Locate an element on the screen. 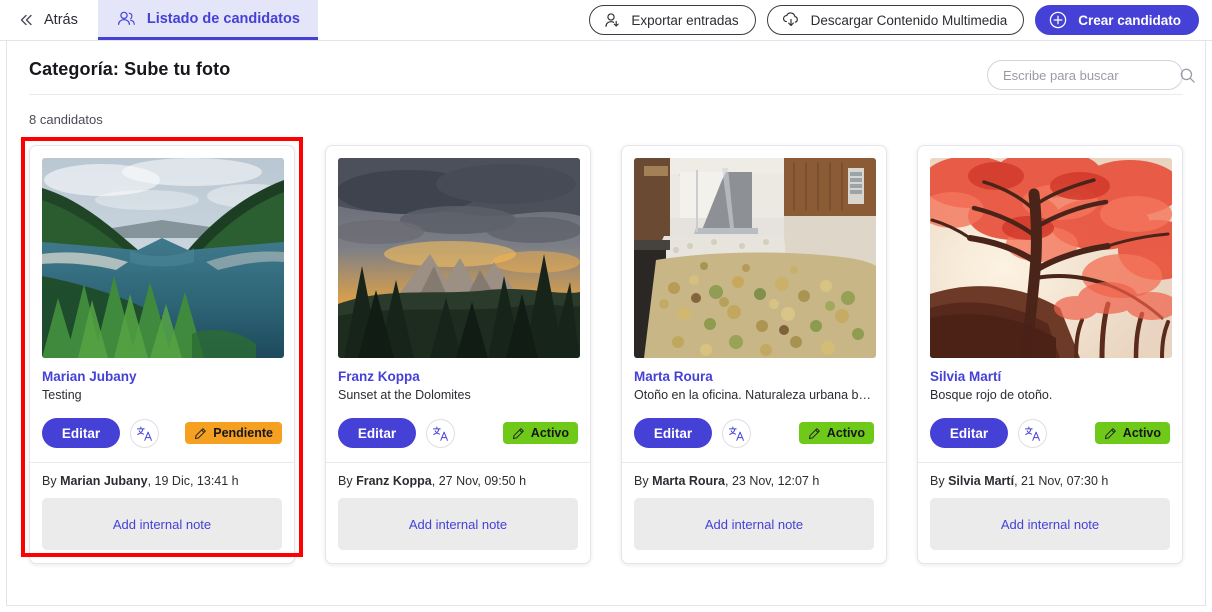 Image resolution: width=1212 pixels, height=612 pixels. byline: By Franz Koppa, 27 Nov, 09:50 h is located at coordinates (458, 481).